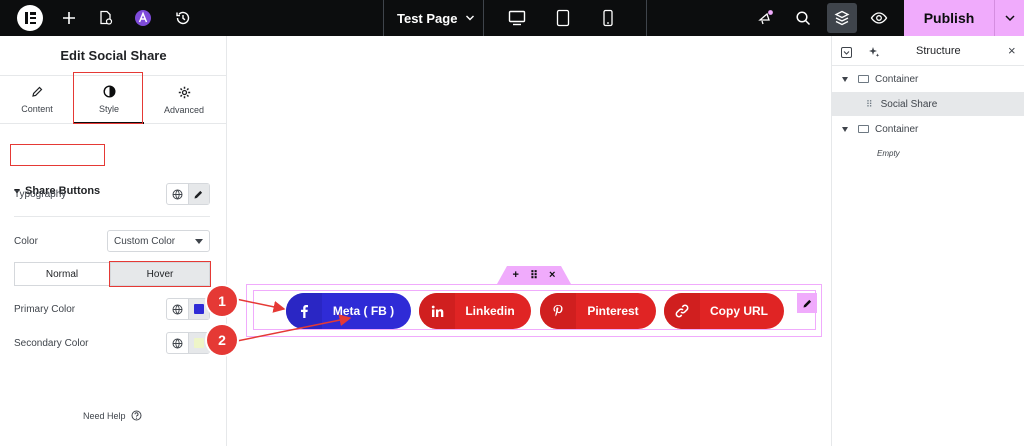  I want to click on share-label: Meta ( FB ), so click(363, 311).